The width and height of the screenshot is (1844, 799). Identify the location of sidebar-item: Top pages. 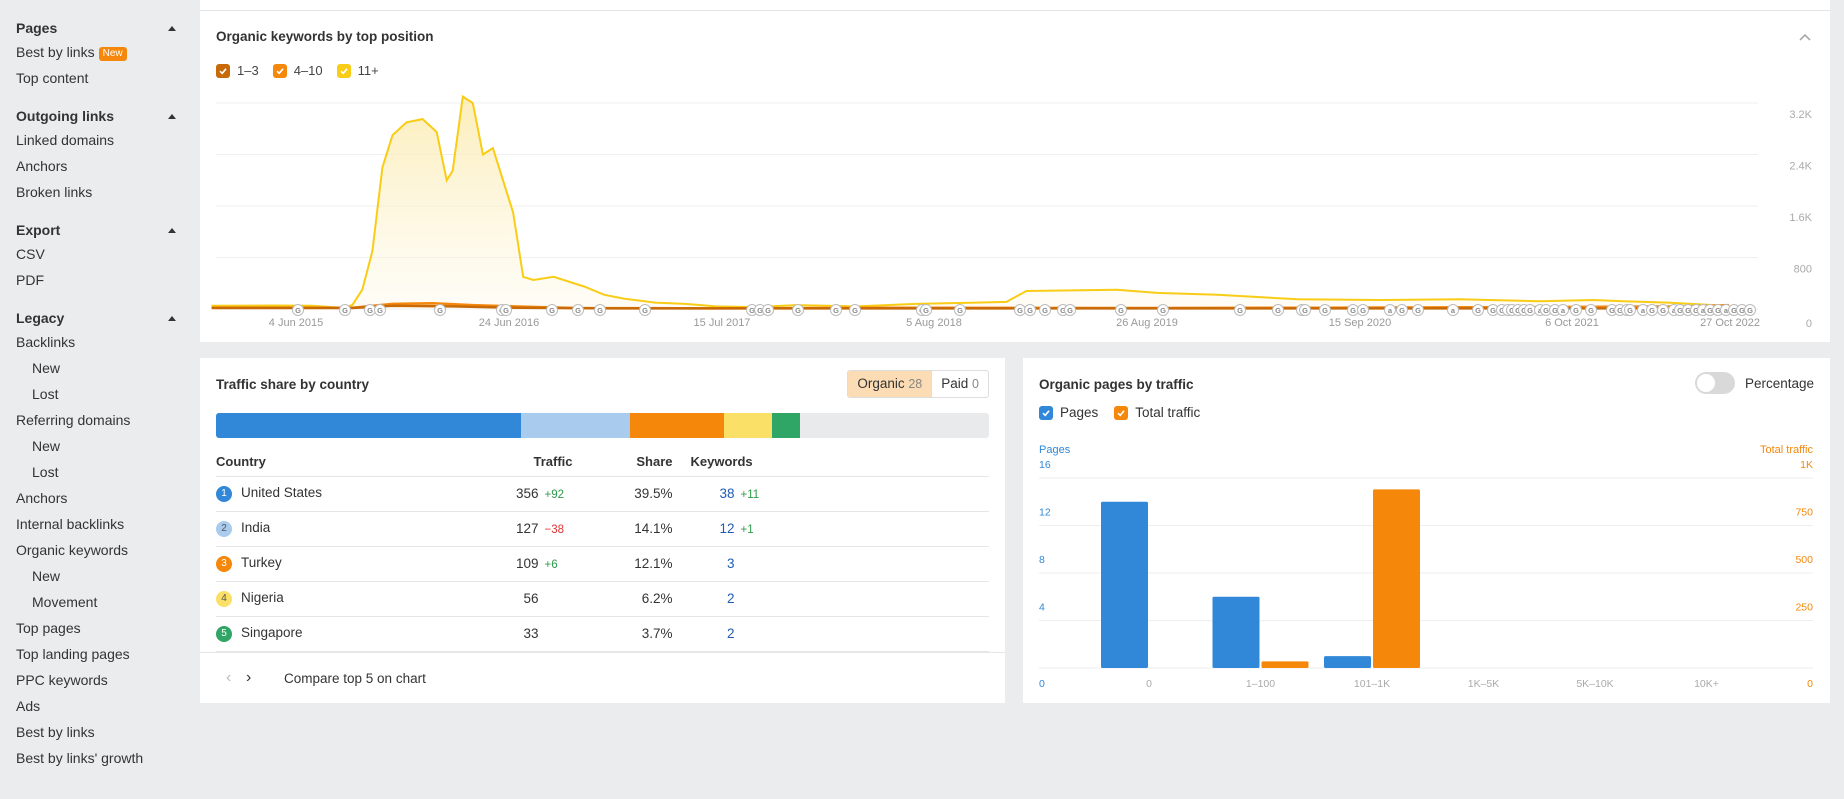
(100, 628).